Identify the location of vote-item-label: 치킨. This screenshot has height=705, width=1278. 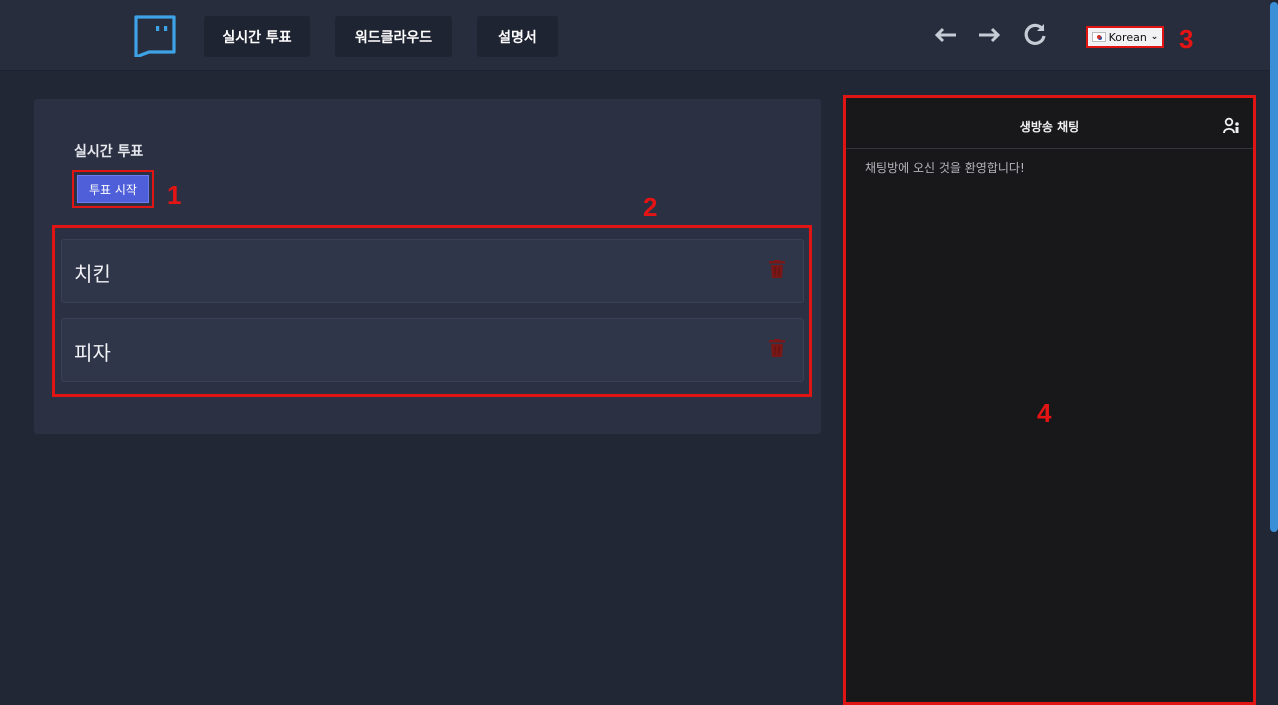
(92, 274).